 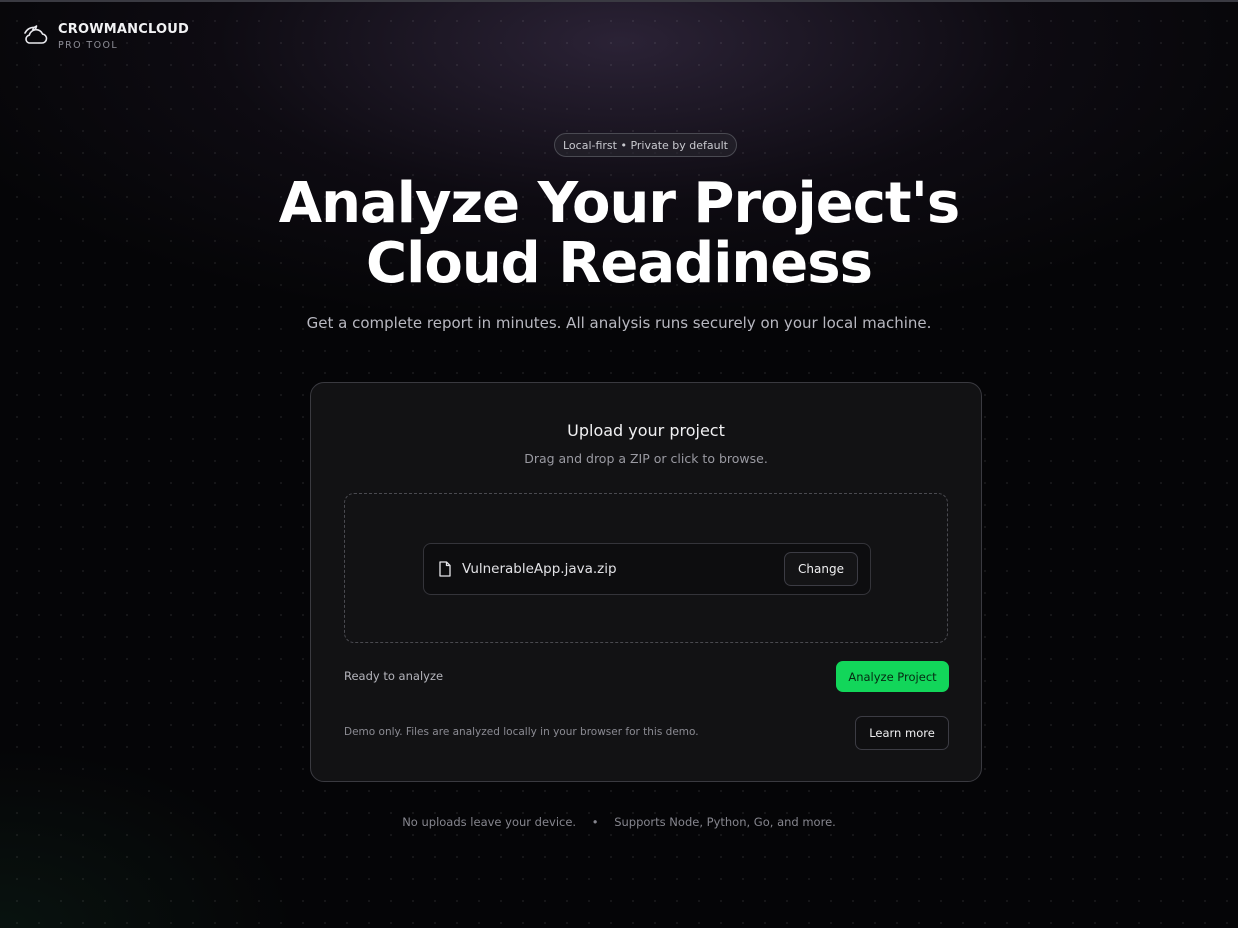 What do you see at coordinates (394, 676) in the screenshot?
I see `status-text: Ready to analyze` at bounding box center [394, 676].